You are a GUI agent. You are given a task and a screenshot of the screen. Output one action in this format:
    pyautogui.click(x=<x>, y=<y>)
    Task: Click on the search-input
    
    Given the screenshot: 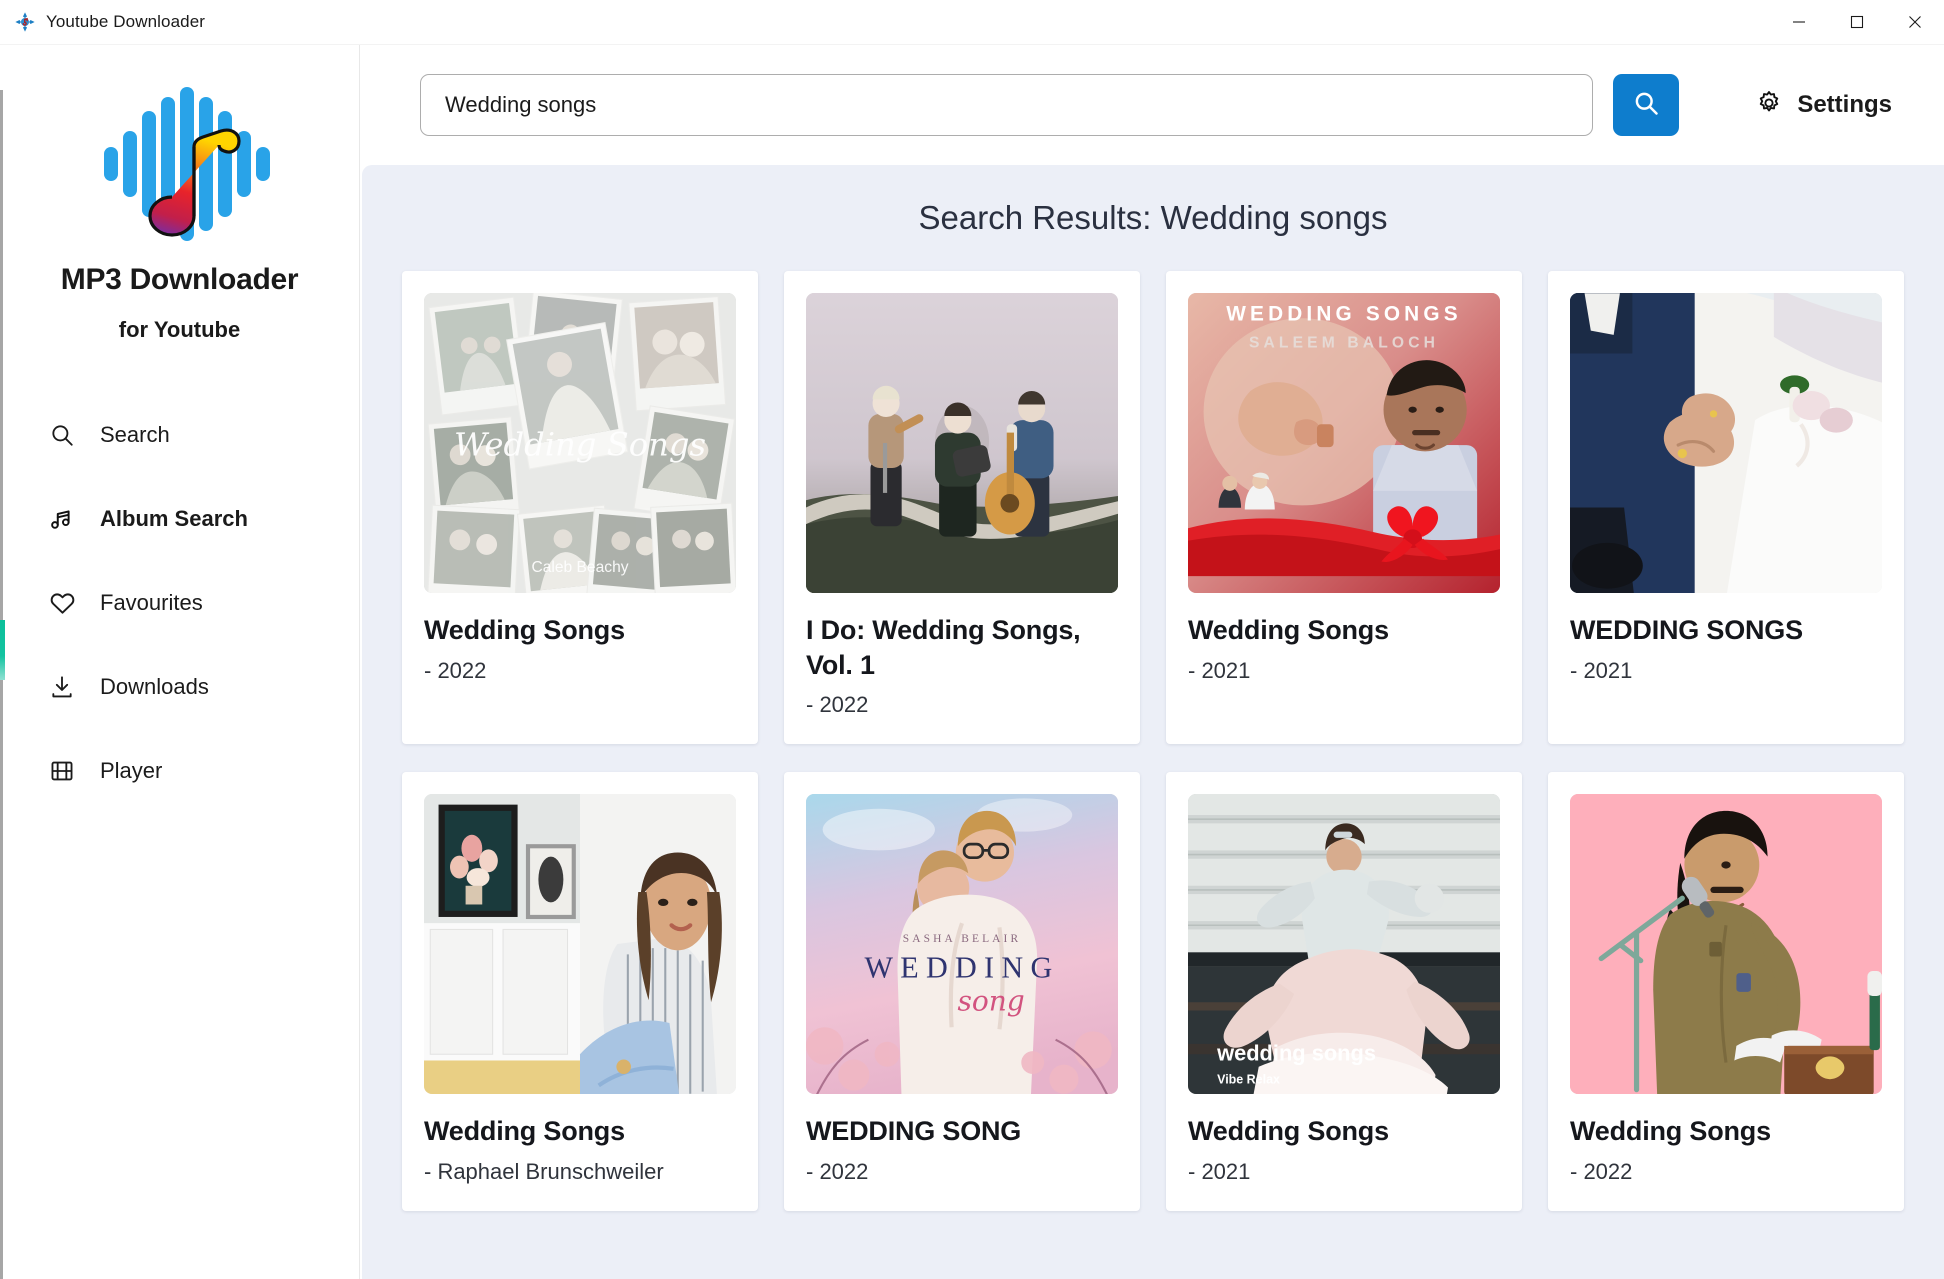 What is the action you would take?
    pyautogui.click(x=1007, y=105)
    